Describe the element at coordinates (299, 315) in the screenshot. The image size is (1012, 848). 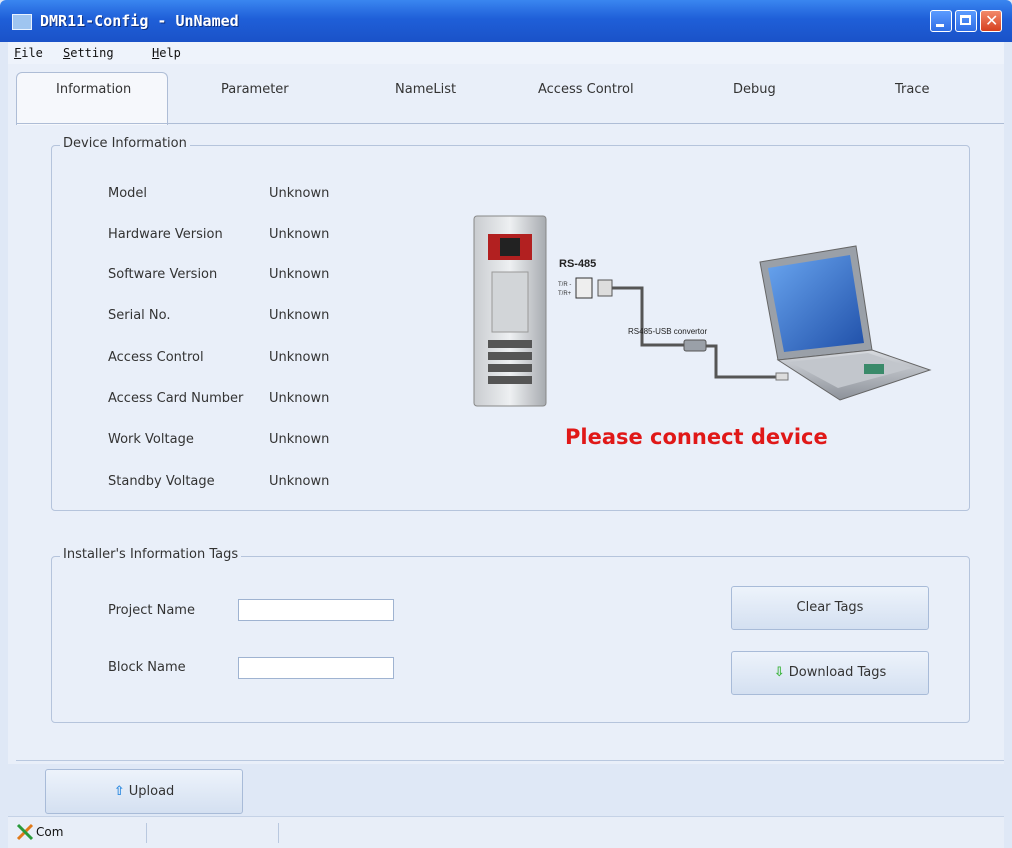
I see `serial-no-value: Unknown` at that location.